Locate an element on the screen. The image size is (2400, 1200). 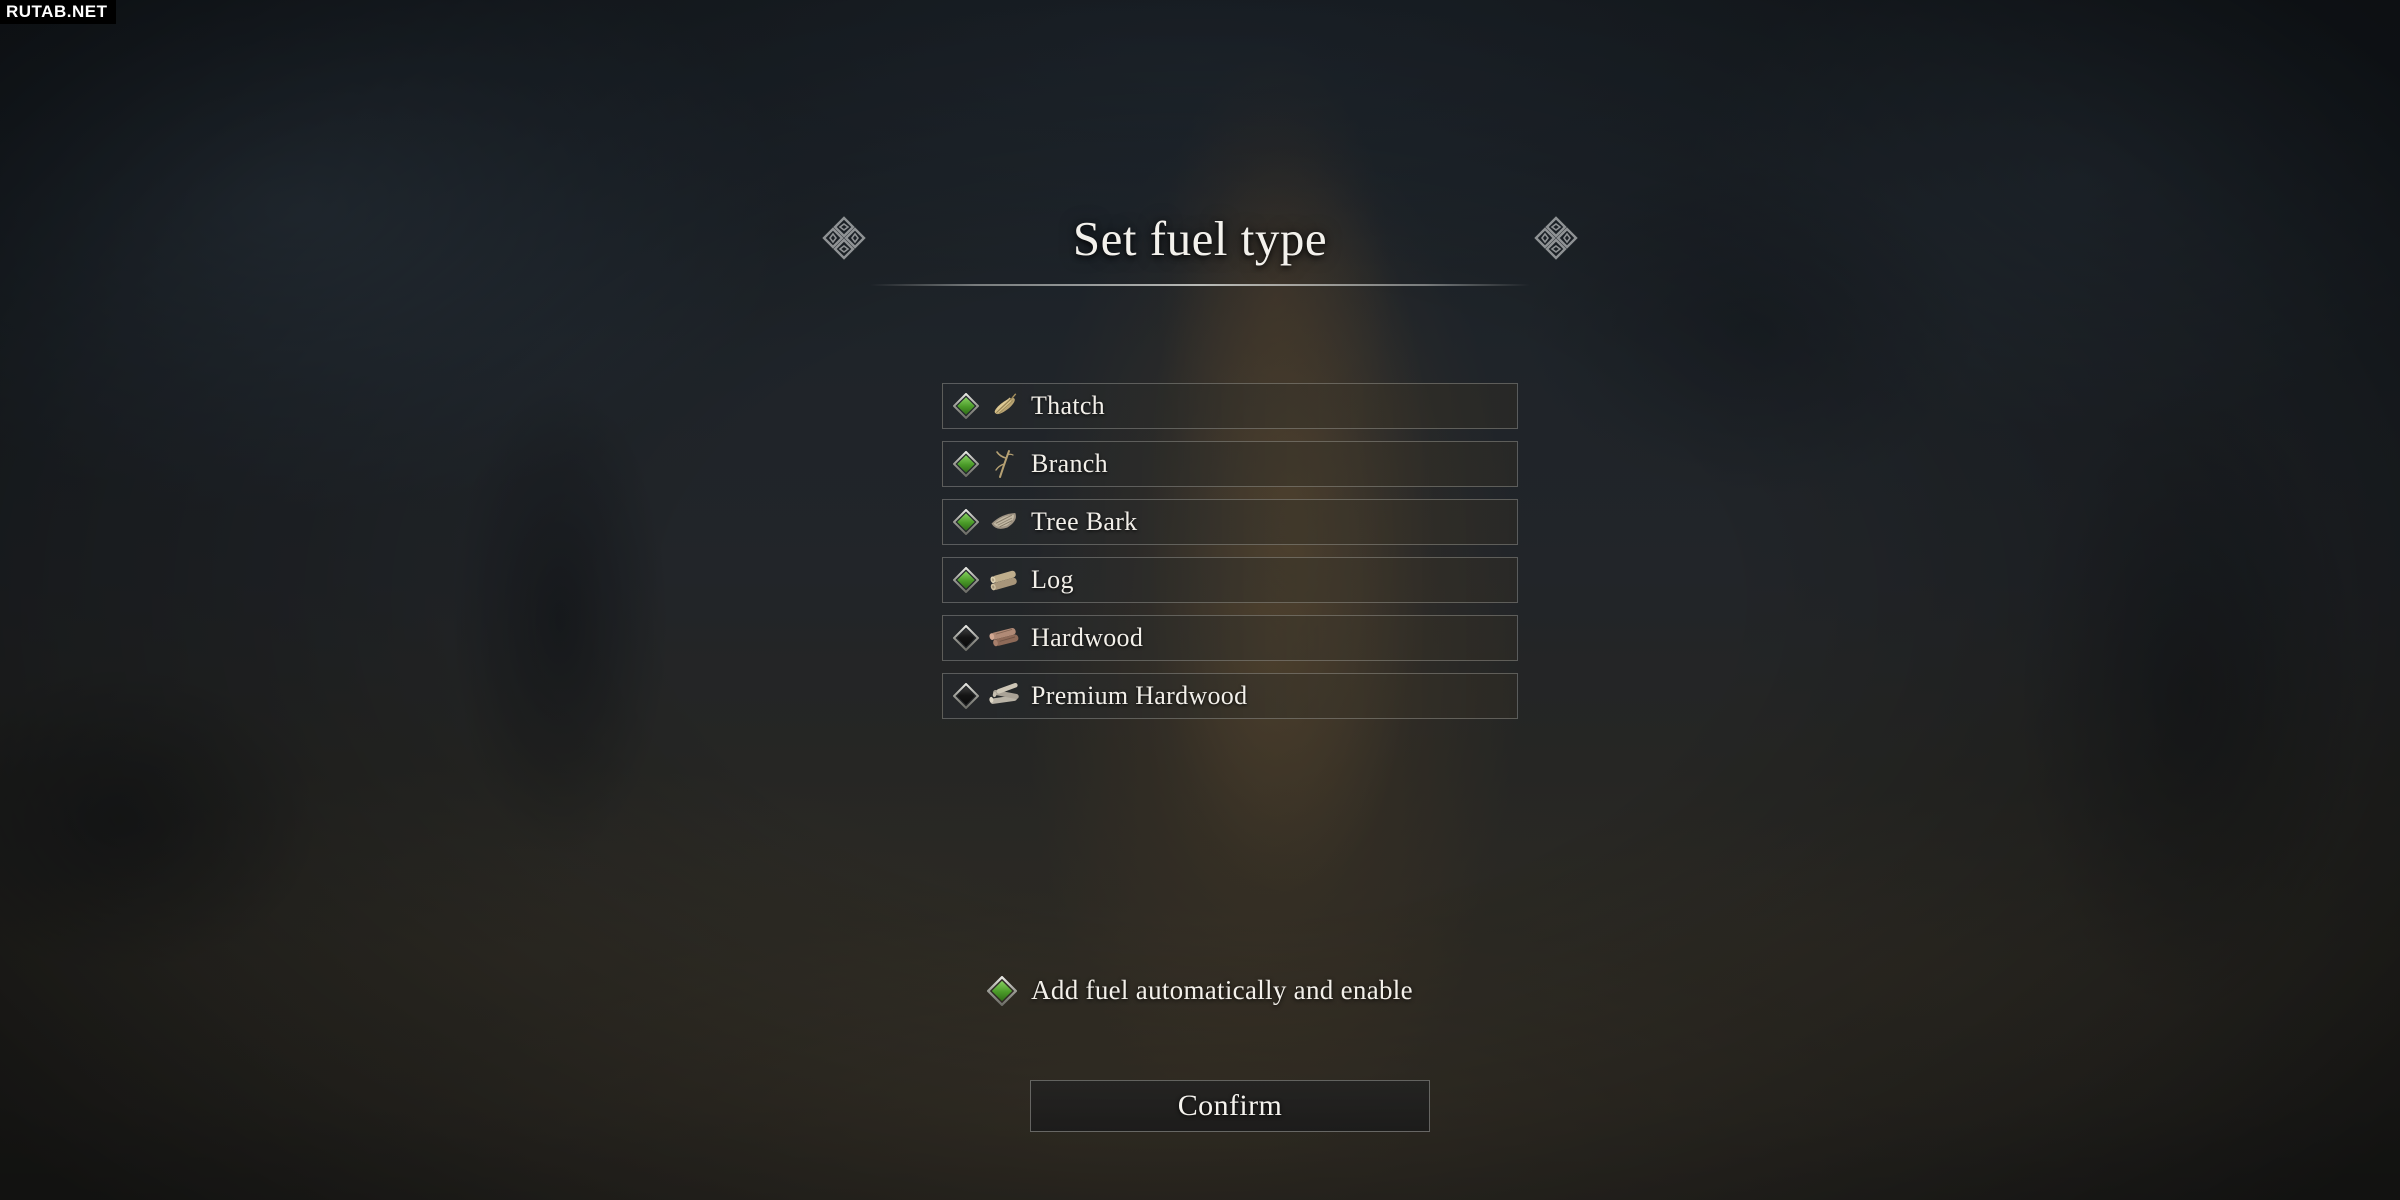
fuel-option-row: Tree Bark is located at coordinates (1230, 522).